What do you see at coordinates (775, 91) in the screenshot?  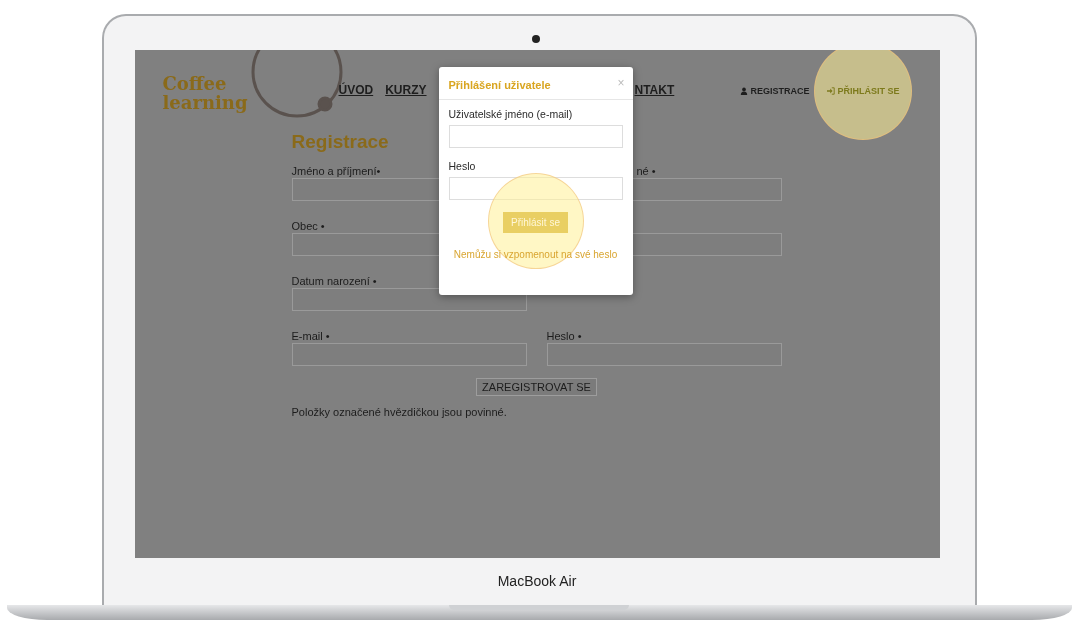 I see `account-link: REGISTRACE` at bounding box center [775, 91].